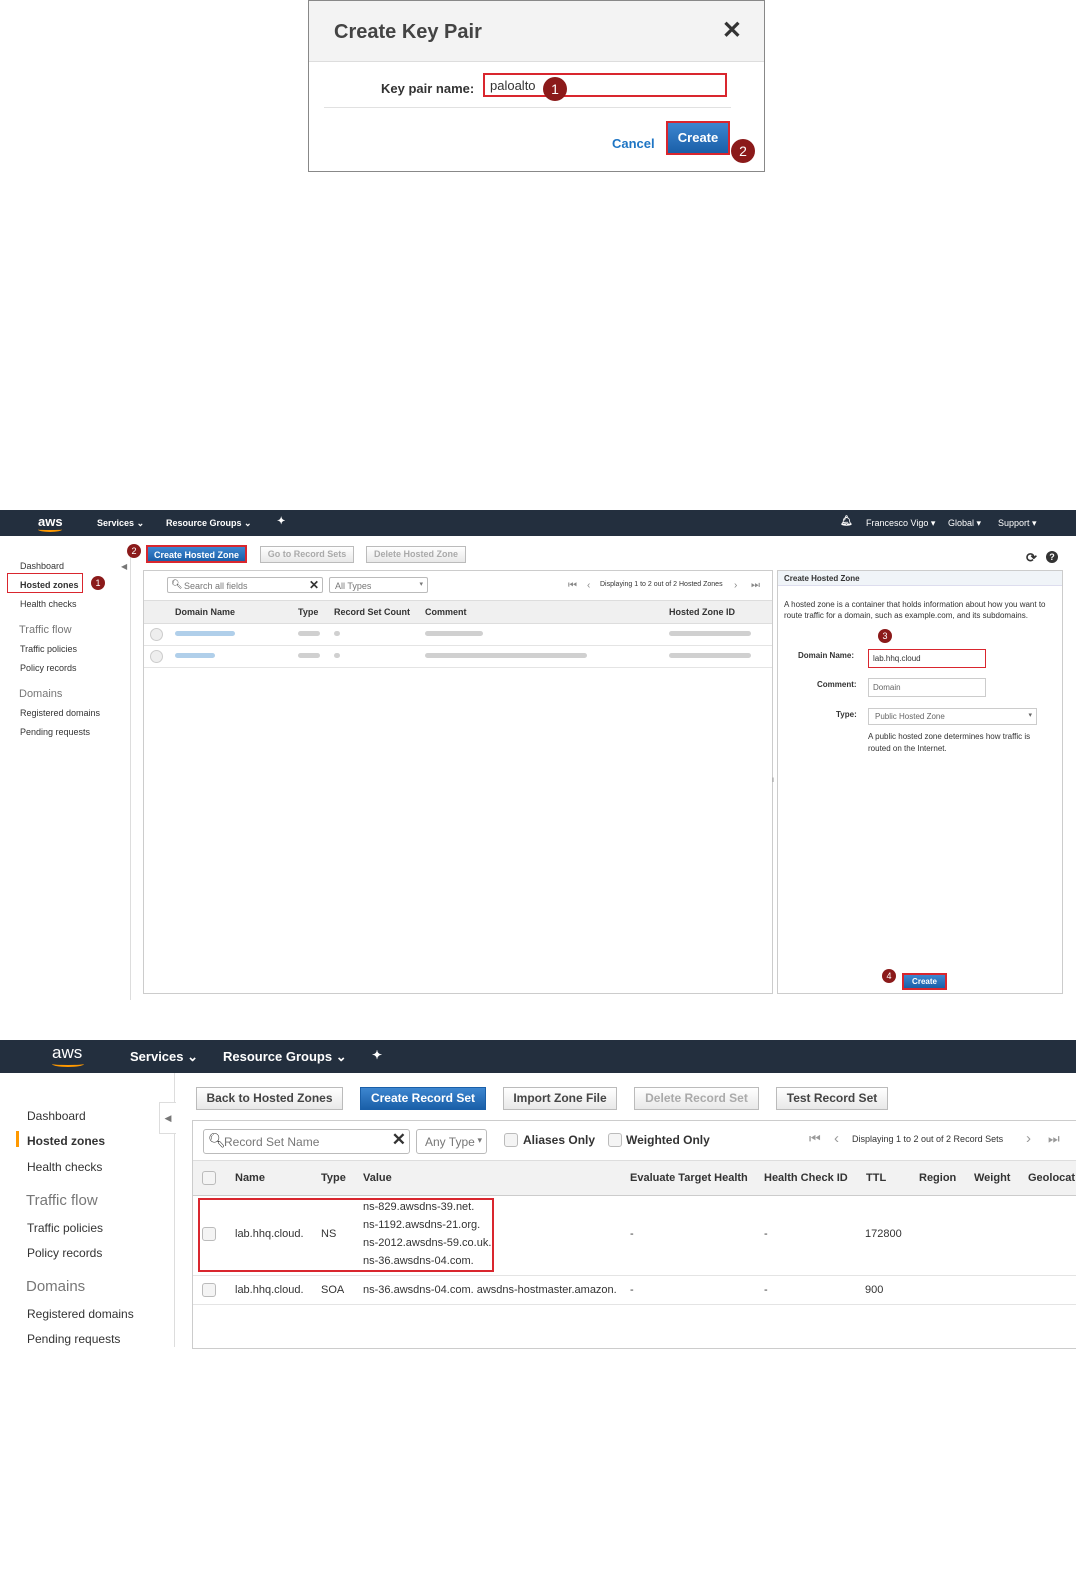 The width and height of the screenshot is (1076, 1570). Describe the element at coordinates (964, 523) in the screenshot. I see `region-menu: Global ▾` at that location.